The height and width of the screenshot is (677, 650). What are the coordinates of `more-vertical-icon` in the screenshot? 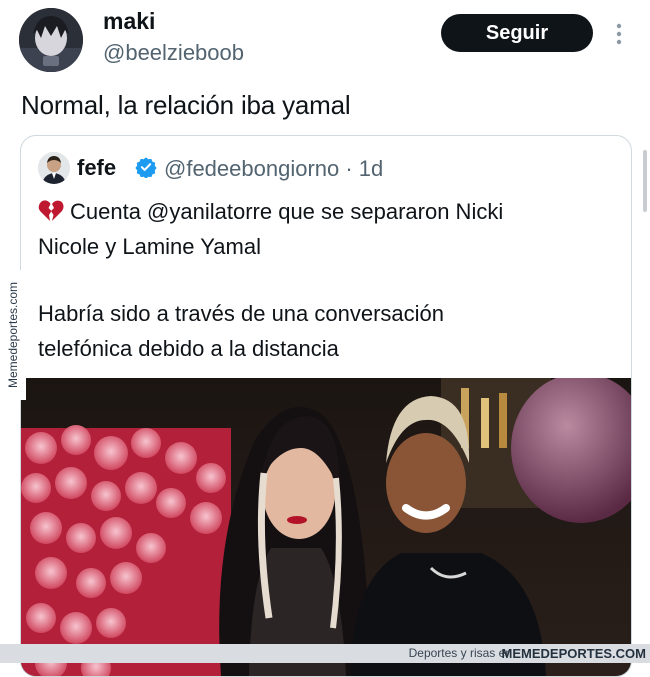 It's located at (619, 34).